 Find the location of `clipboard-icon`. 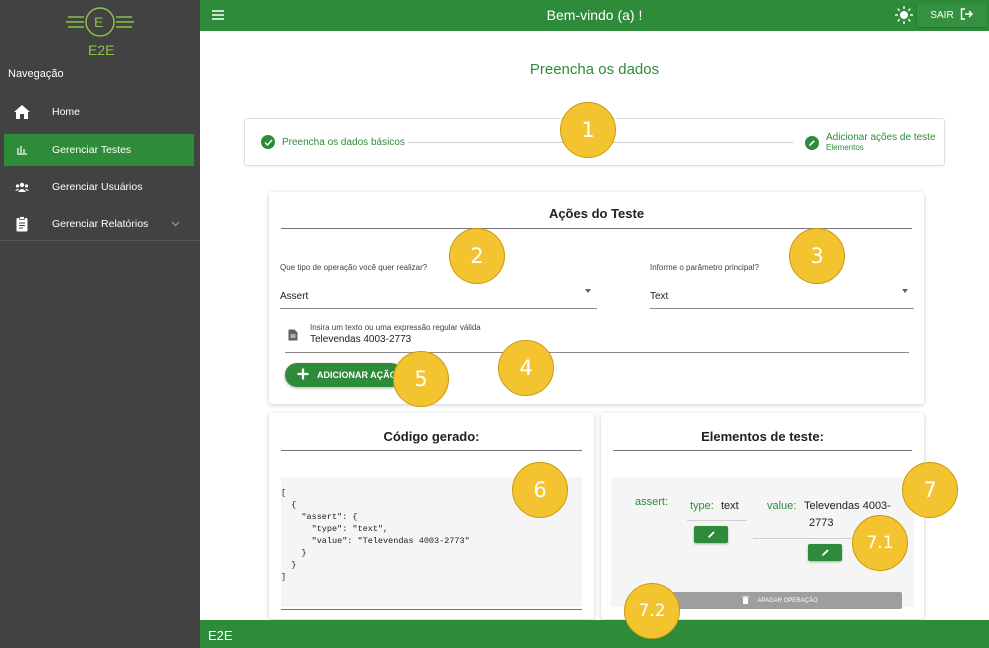

clipboard-icon is located at coordinates (22, 224).